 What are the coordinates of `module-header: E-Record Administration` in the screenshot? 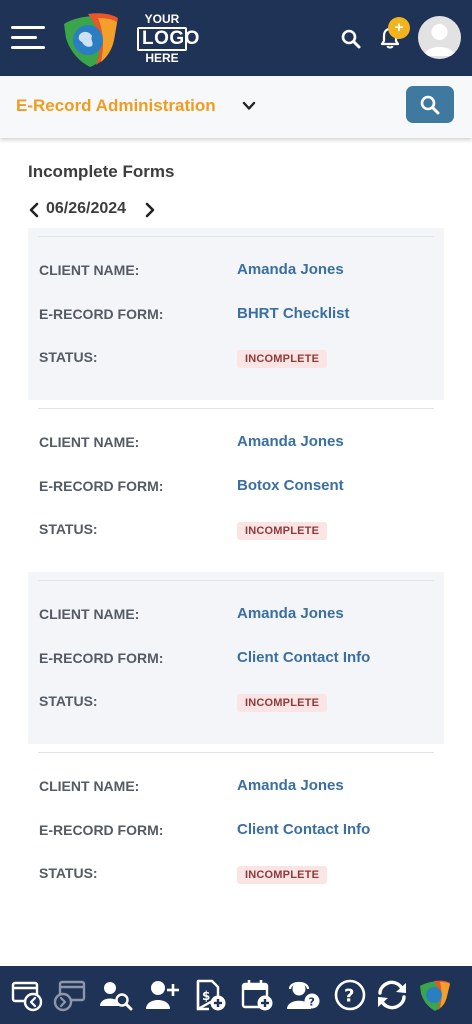 It's located at (236, 107).